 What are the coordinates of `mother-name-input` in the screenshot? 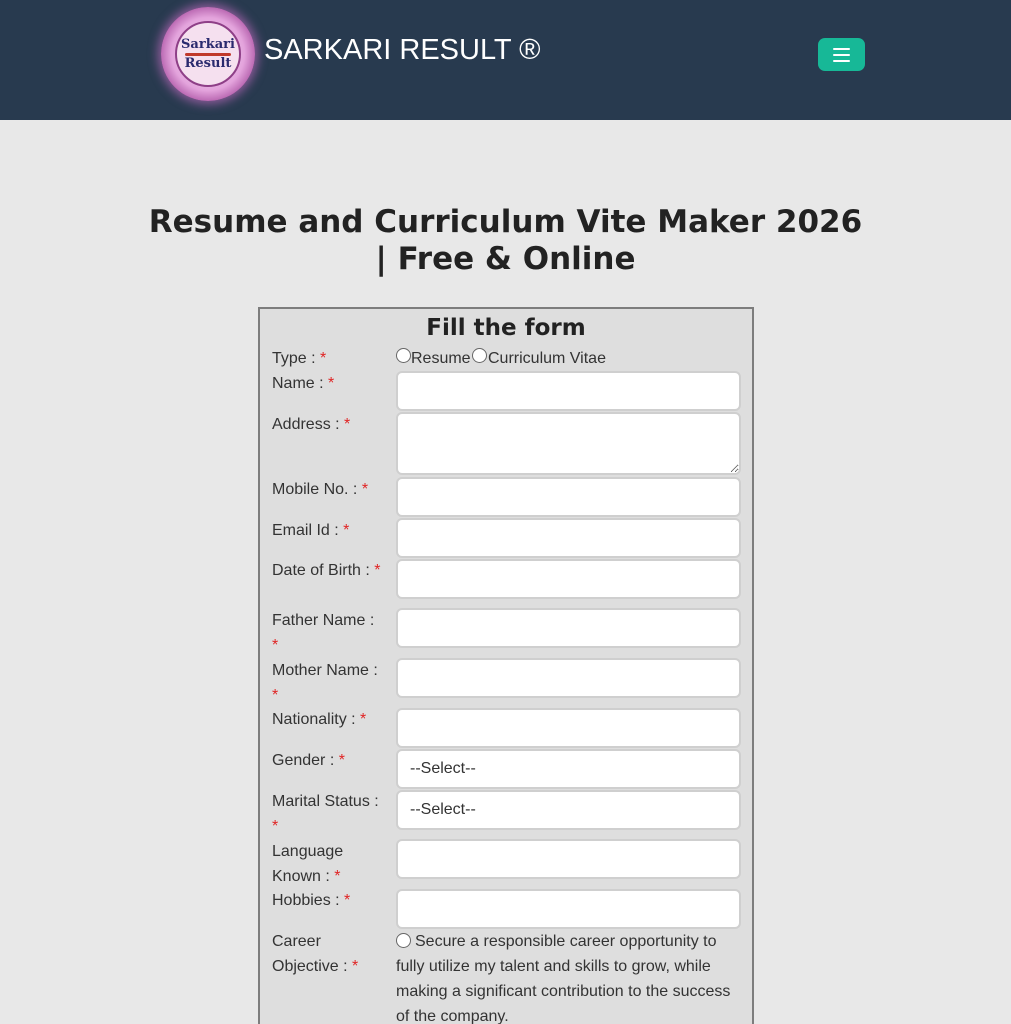 It's located at (568, 678).